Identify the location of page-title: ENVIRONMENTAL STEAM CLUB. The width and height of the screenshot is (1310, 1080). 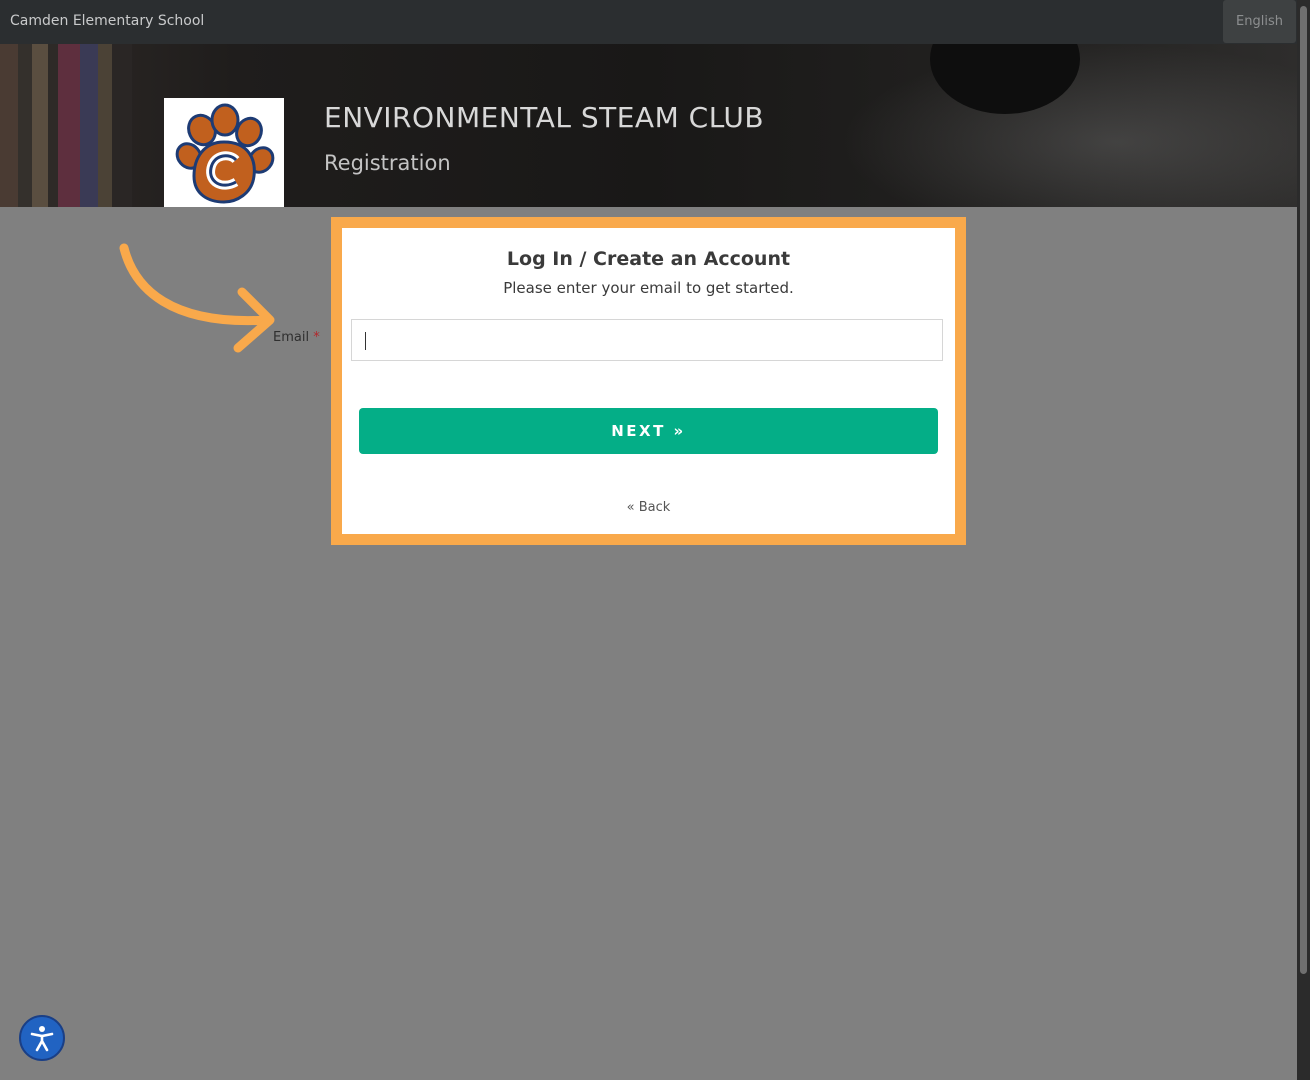
(544, 117).